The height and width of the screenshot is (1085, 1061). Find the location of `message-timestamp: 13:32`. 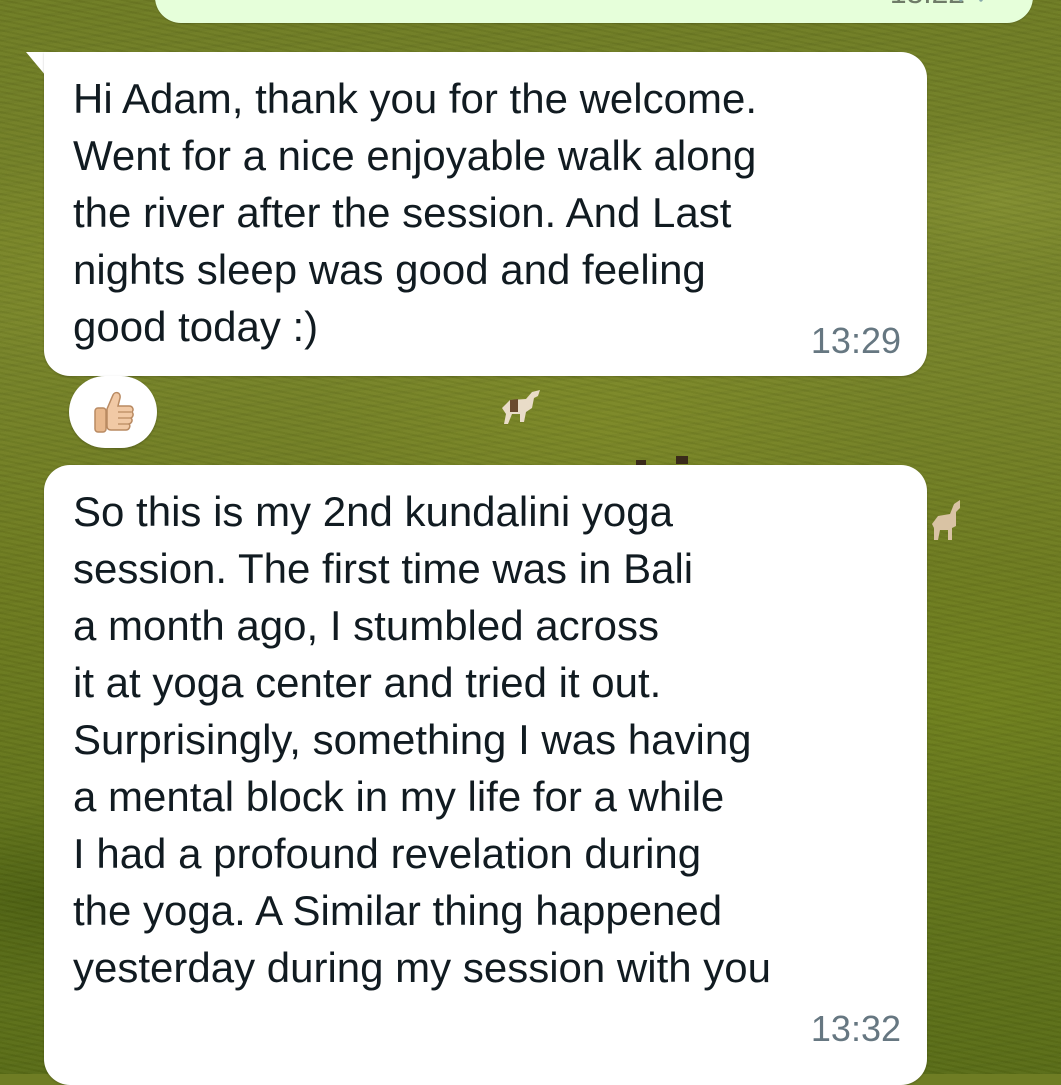

message-timestamp: 13:32 is located at coordinates (855, 1028).